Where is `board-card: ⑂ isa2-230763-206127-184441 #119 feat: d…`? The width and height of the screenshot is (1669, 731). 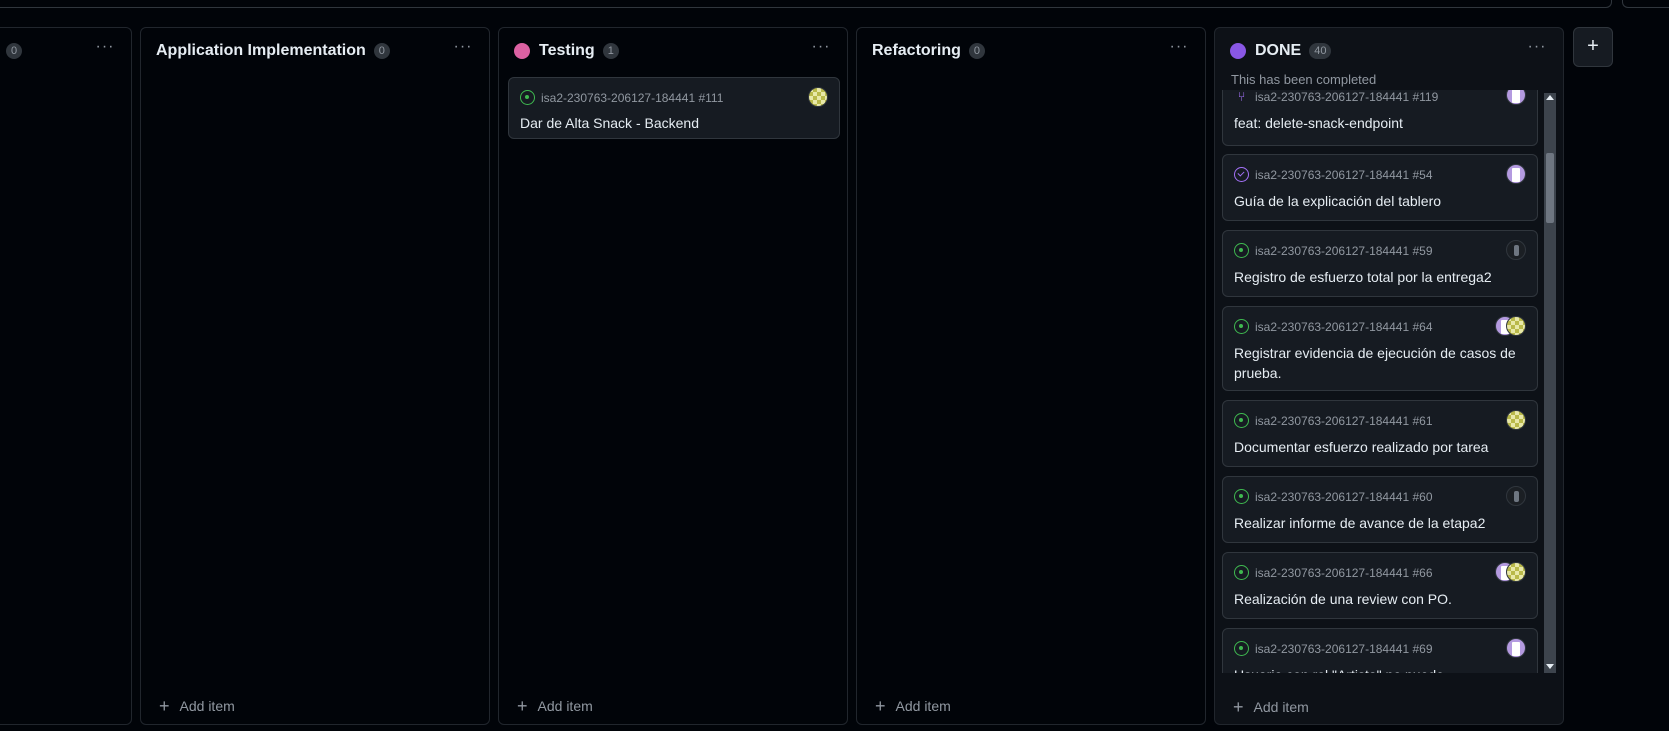 board-card: ⑂ isa2-230763-206127-184441 #119 feat: d… is located at coordinates (1380, 118).